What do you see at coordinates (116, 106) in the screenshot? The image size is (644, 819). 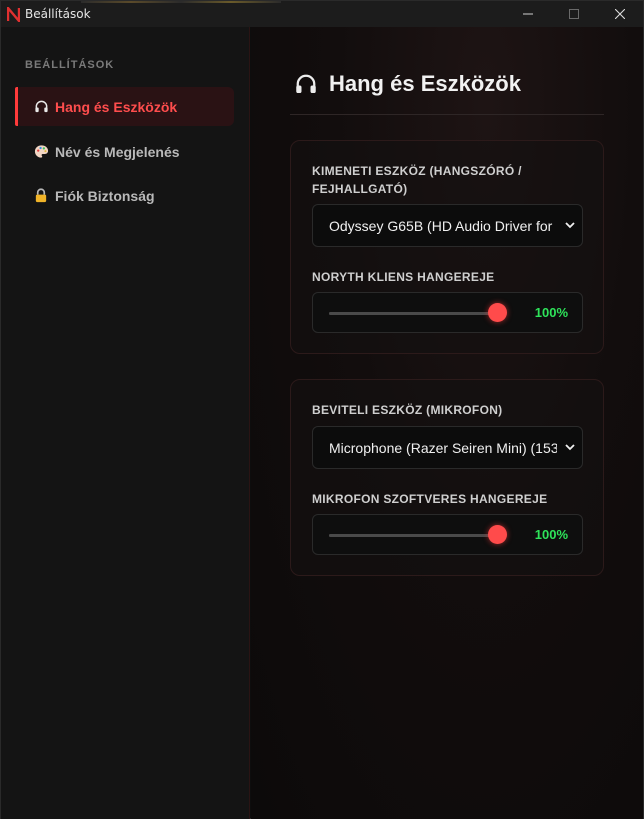 I see `sidebar-item-label: Hang és Eszközök` at bounding box center [116, 106].